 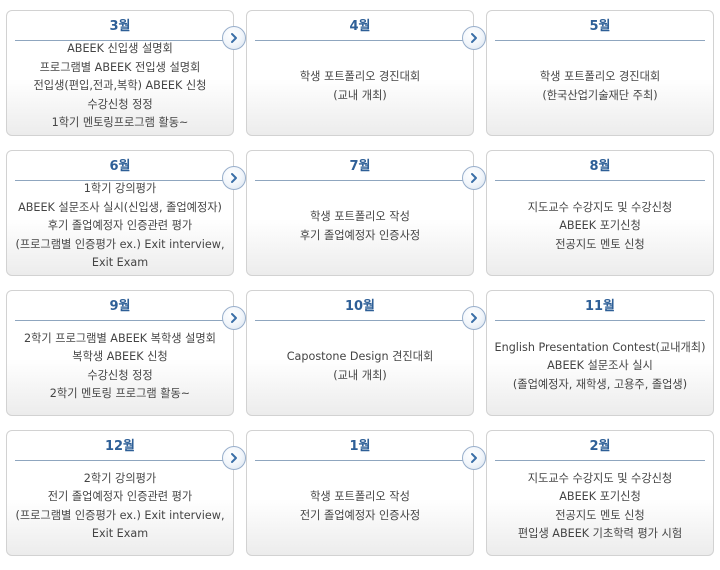 I want to click on event-list: 학생 포트폴리오 작성전기 졸업예정자 인증사정, so click(x=360, y=506).